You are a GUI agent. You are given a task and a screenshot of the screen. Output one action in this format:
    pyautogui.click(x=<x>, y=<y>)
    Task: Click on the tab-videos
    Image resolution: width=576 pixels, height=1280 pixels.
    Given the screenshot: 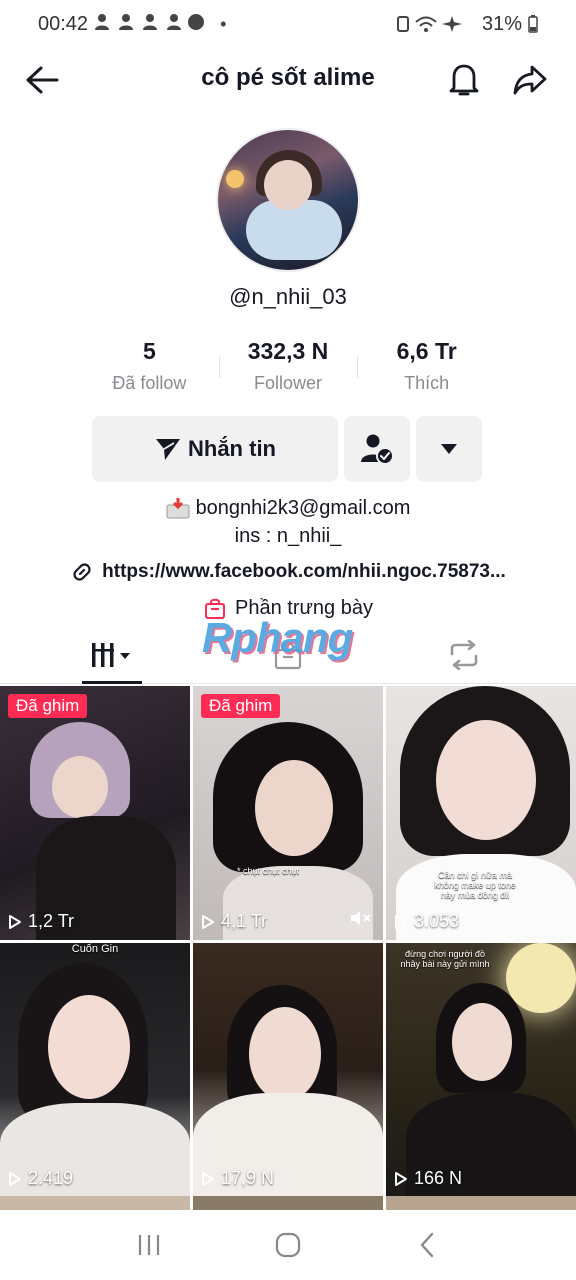 What is the action you would take?
    pyautogui.click(x=112, y=655)
    